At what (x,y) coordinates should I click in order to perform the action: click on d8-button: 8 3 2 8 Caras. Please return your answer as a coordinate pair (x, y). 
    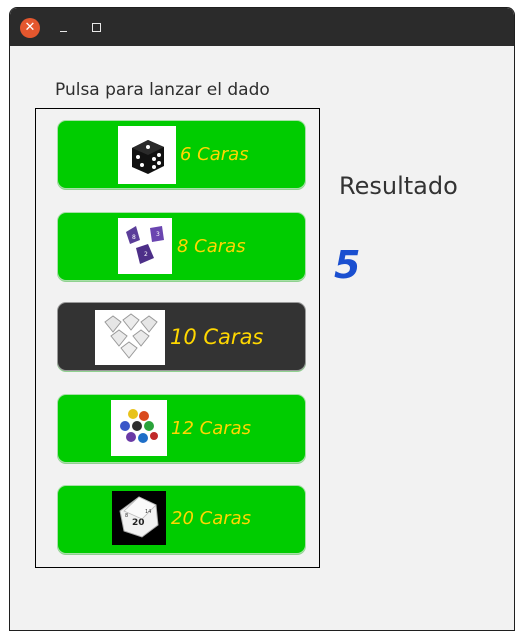
    Looking at the image, I should click on (181, 246).